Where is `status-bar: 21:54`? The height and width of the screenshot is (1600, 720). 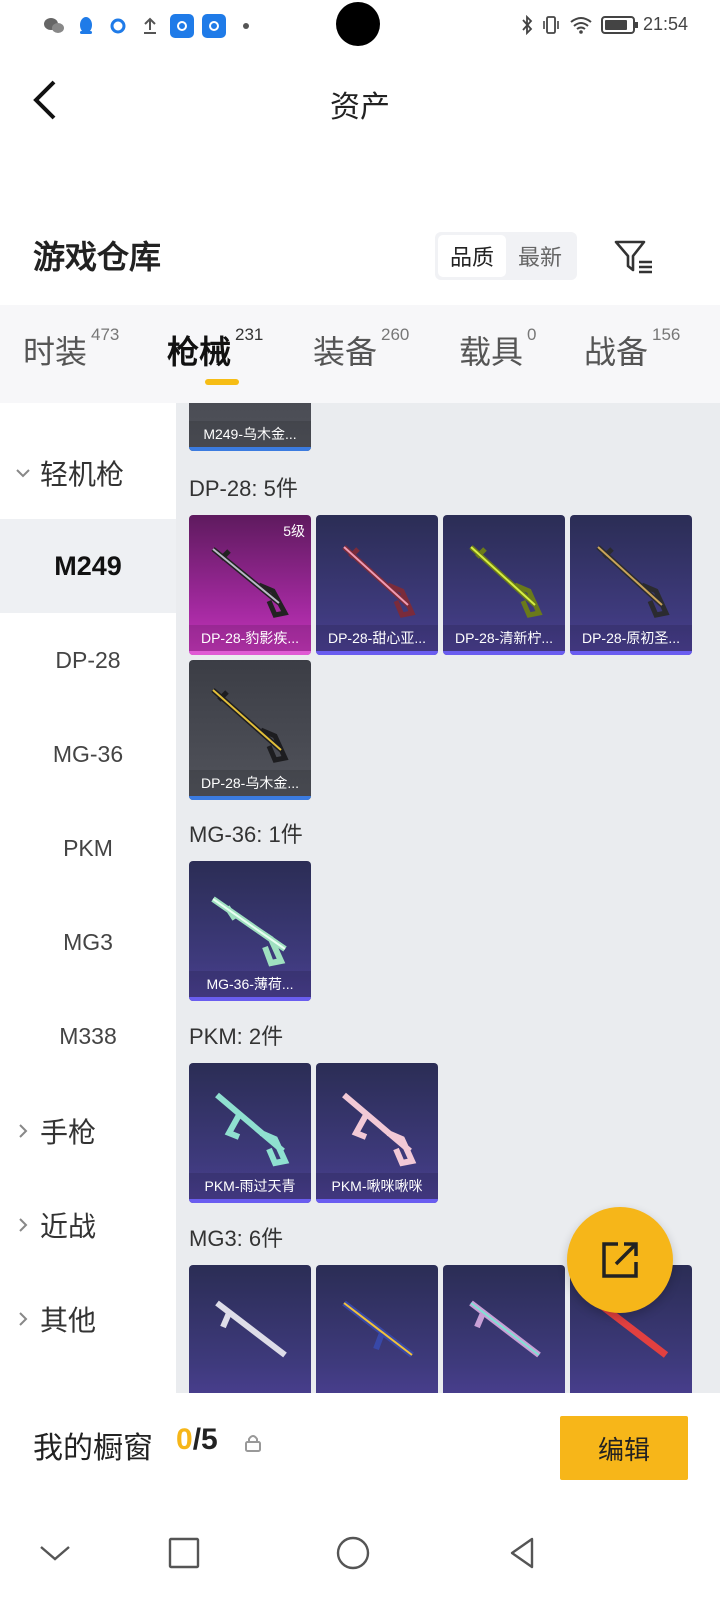 status-bar: 21:54 is located at coordinates (360, 26).